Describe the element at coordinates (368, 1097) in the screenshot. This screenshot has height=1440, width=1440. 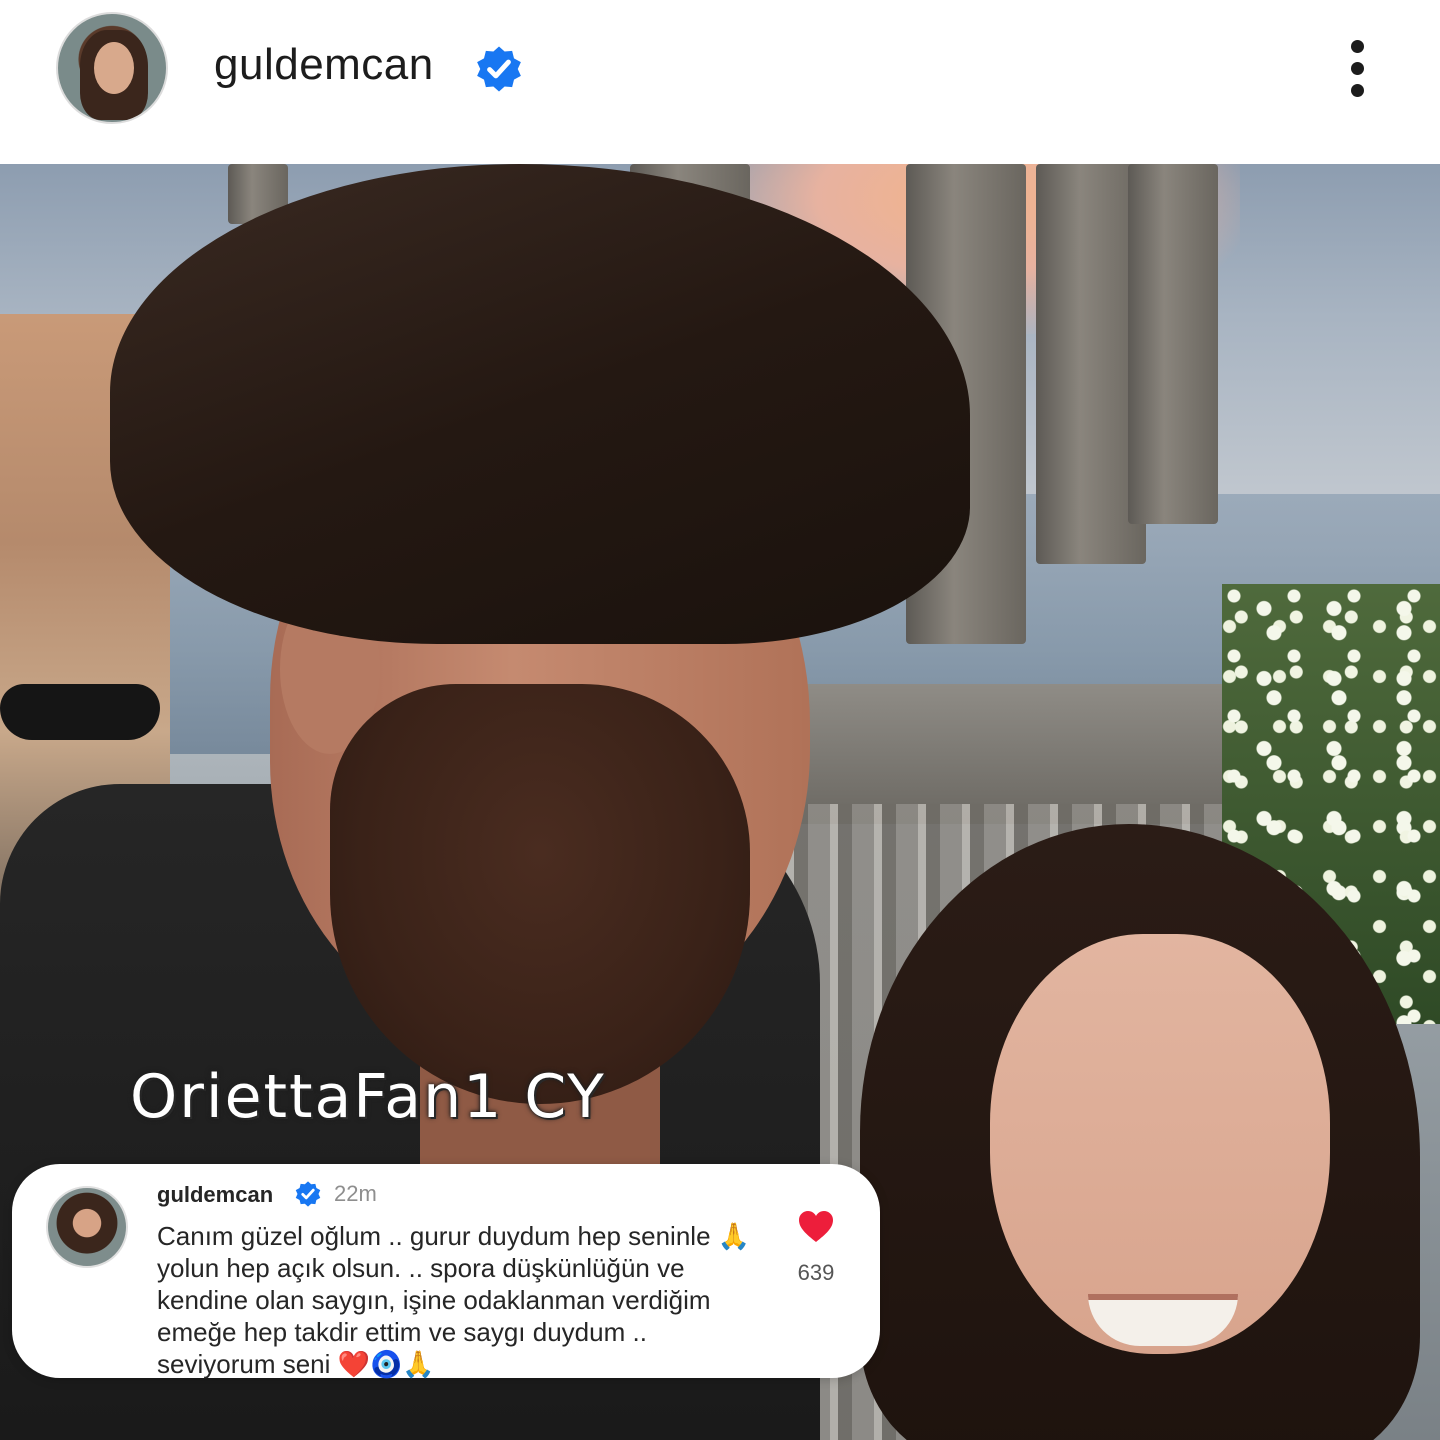
I see `photo-watermark: OriettaFan1 CY` at that location.